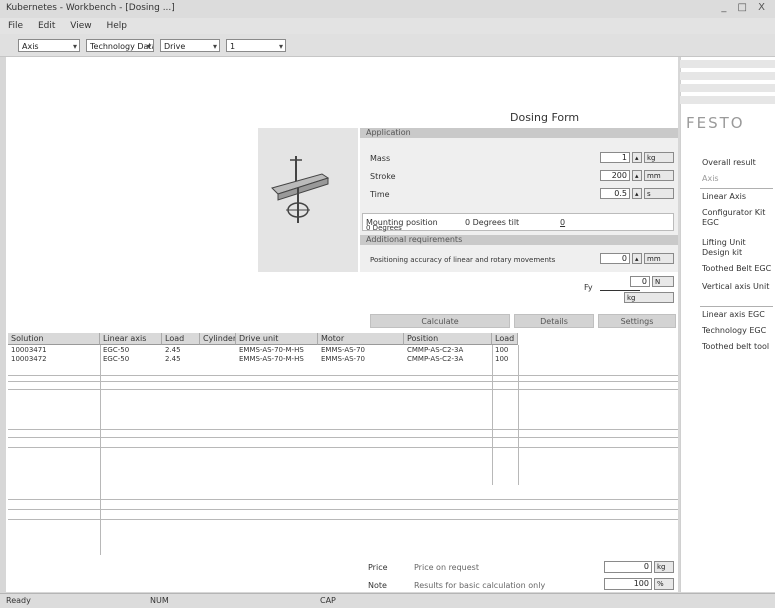 The width and height of the screenshot is (775, 608). I want to click on col-solution: Solution, so click(54, 339).